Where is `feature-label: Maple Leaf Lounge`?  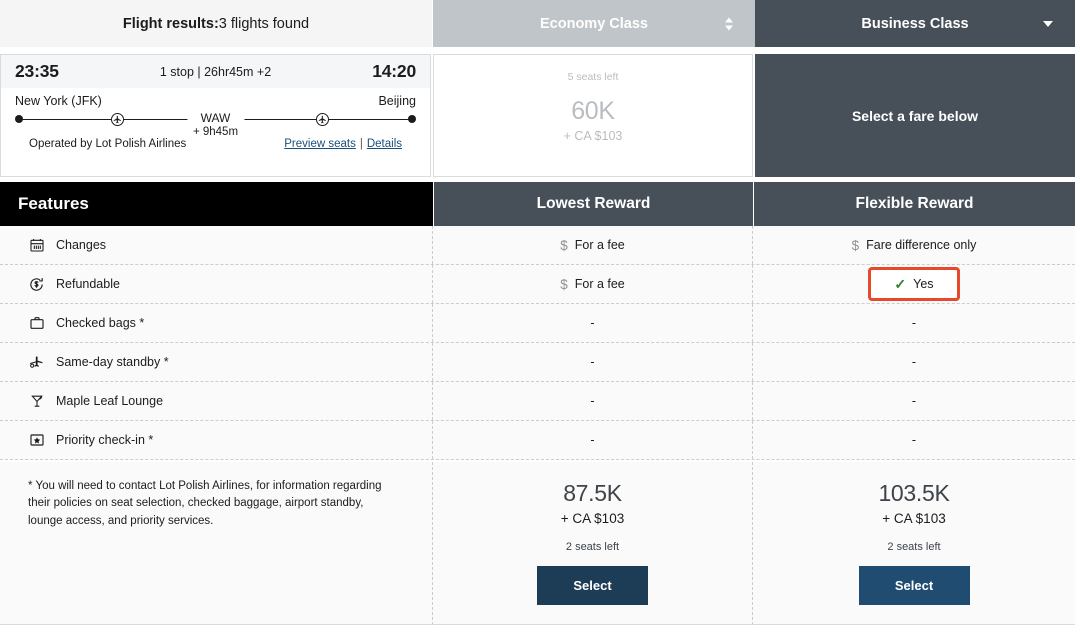 feature-label: Maple Leaf Lounge is located at coordinates (110, 401).